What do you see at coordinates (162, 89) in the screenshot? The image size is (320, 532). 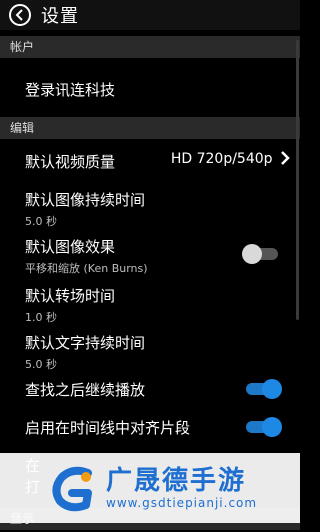 I see `login-row: 登录讯连科技` at bounding box center [162, 89].